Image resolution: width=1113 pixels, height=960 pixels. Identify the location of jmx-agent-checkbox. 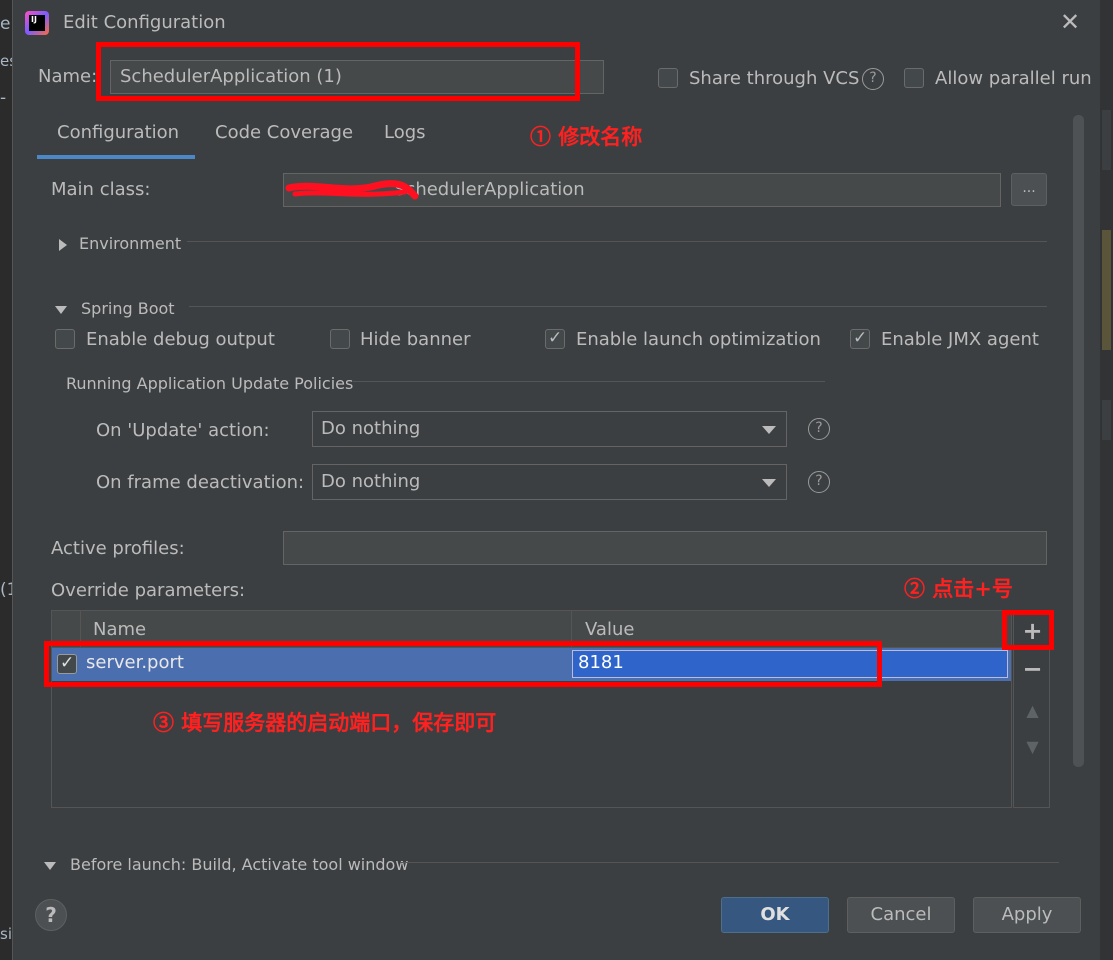
(860, 338).